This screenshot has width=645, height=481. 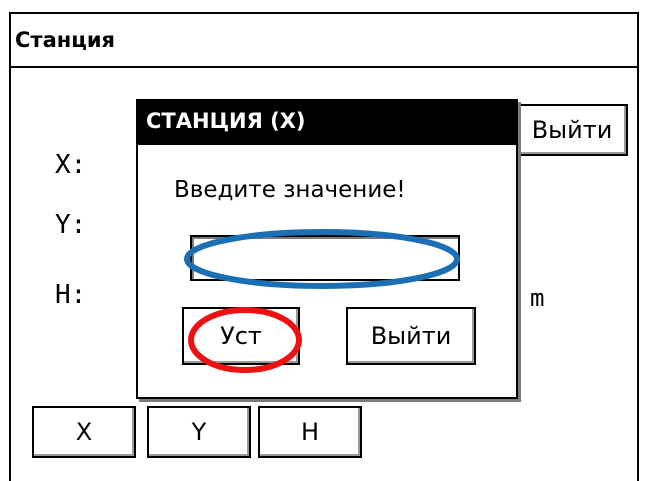 I want to click on title-bar: Станция, so click(x=324, y=41).